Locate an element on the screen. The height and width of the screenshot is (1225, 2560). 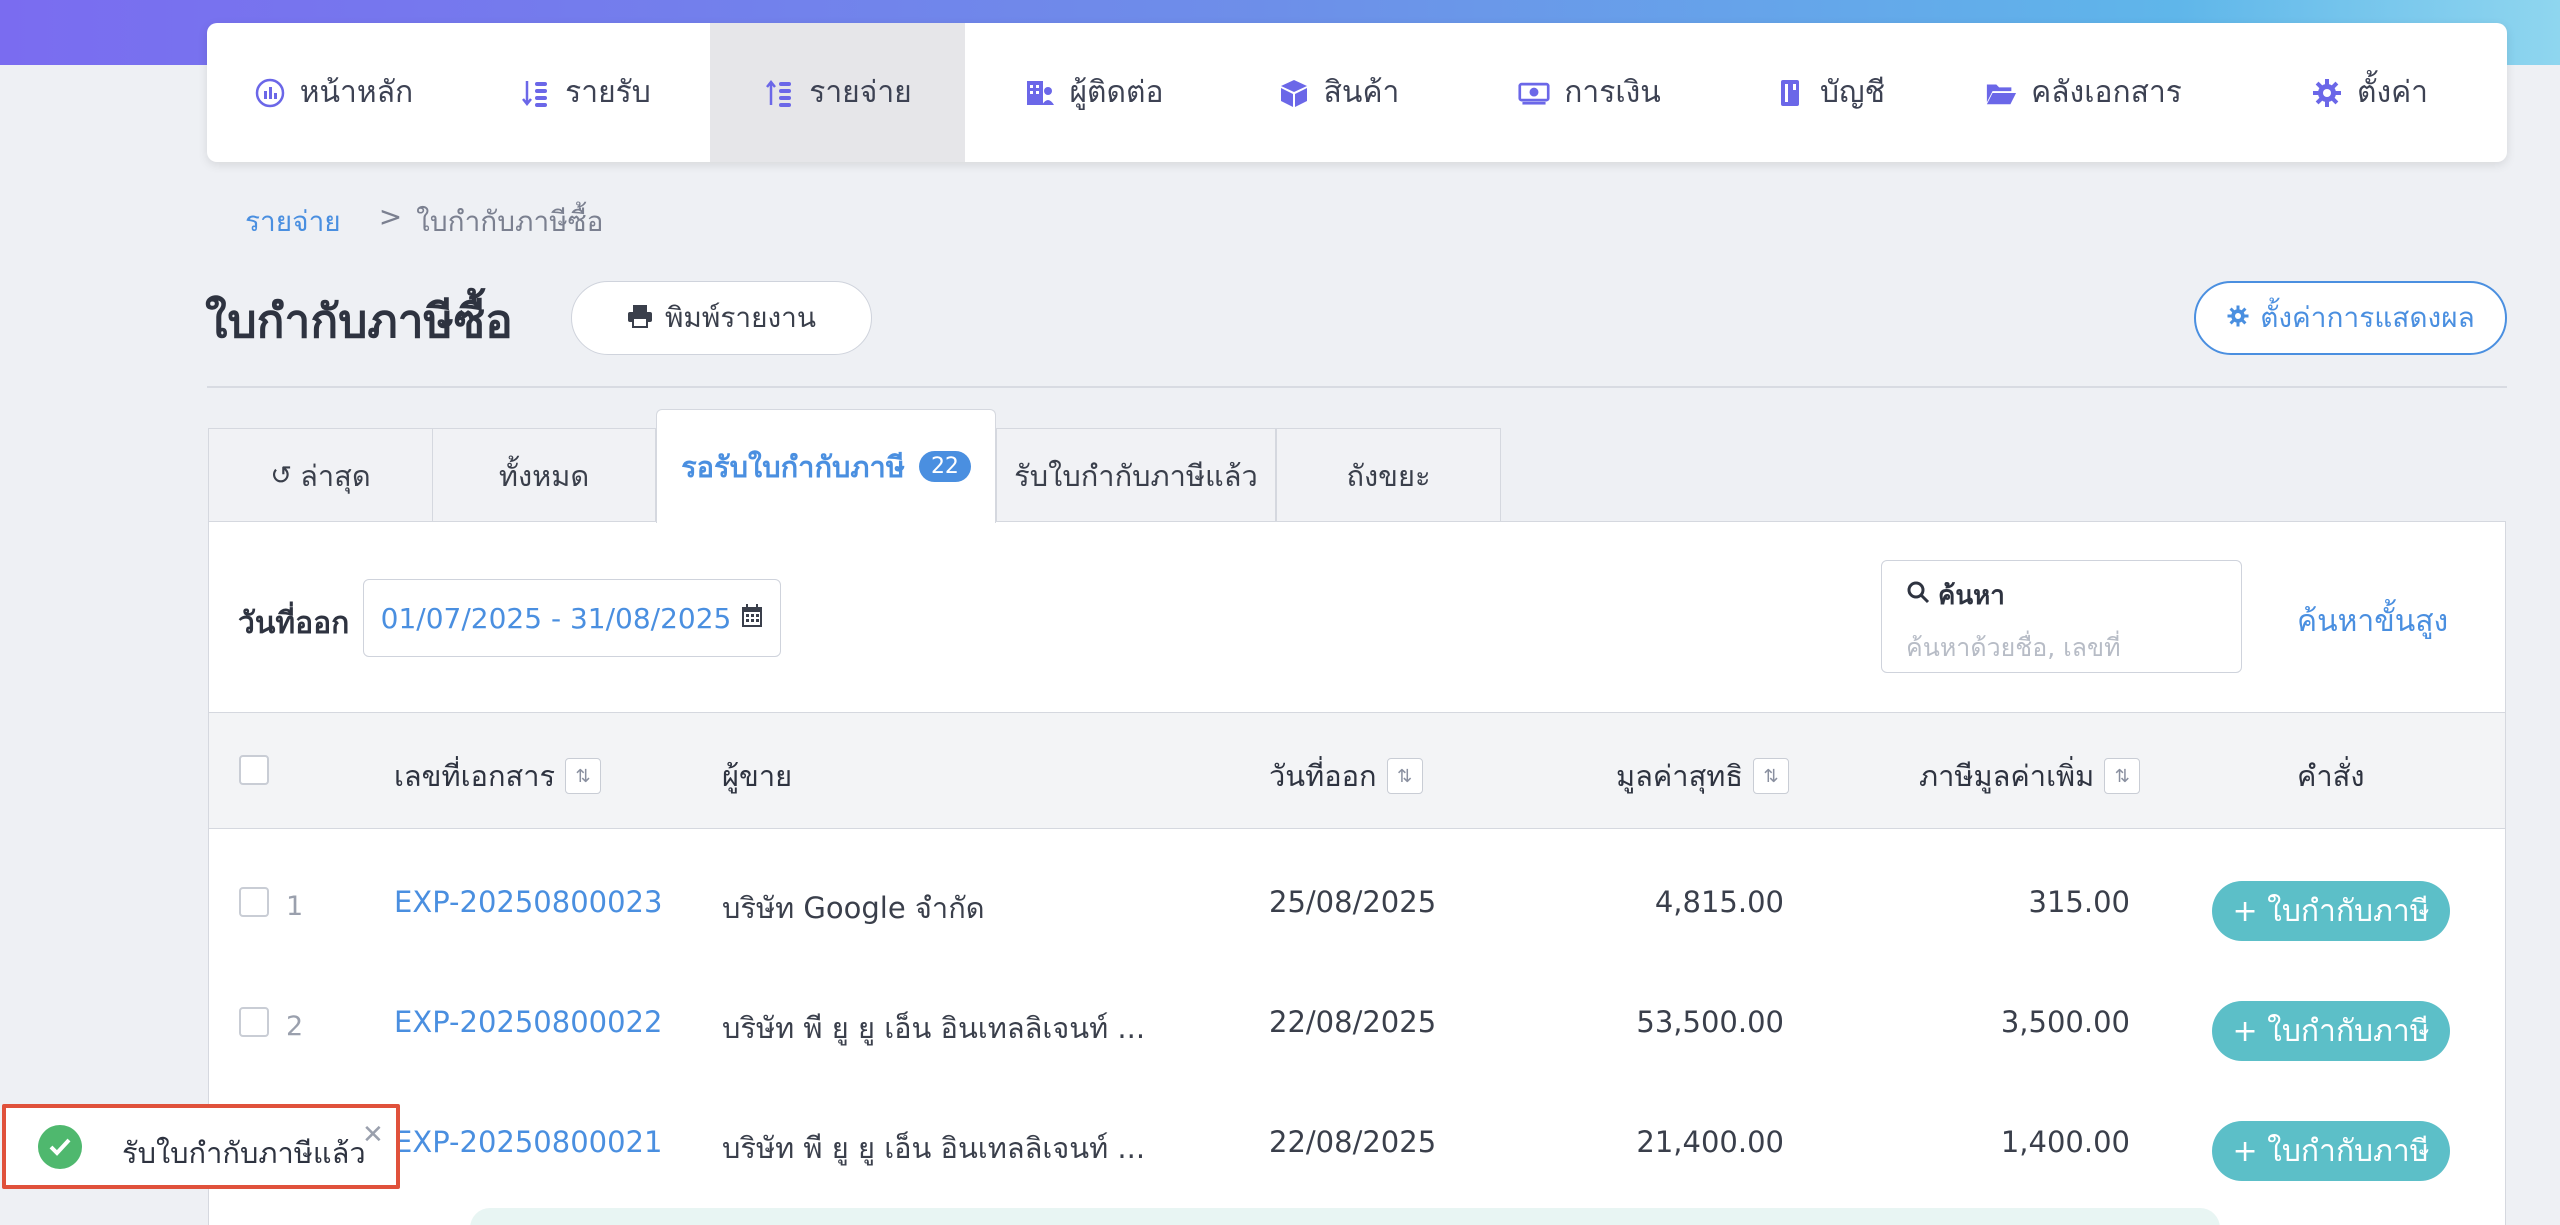
toast-message: รับใบกำกับภาษีแล้ว is located at coordinates (244, 1153).